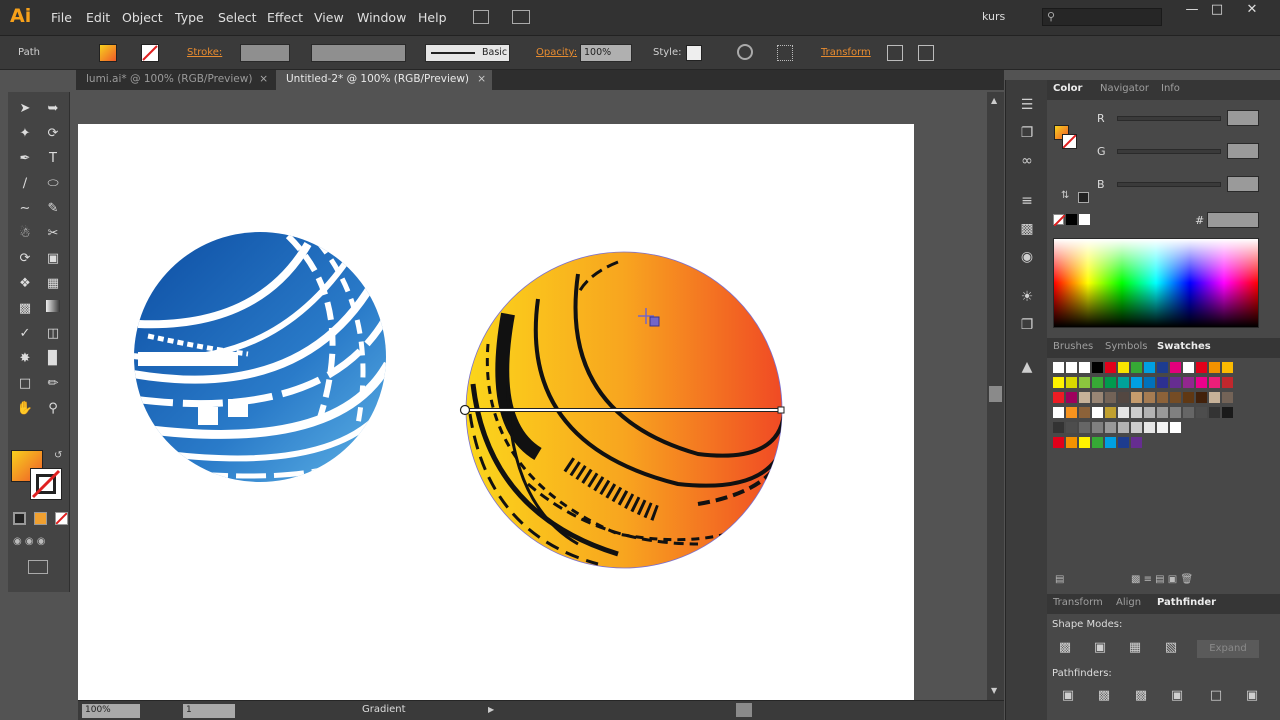 This screenshot has height=720, width=1280. I want to click on links-icon: ∞, so click(1027, 161).